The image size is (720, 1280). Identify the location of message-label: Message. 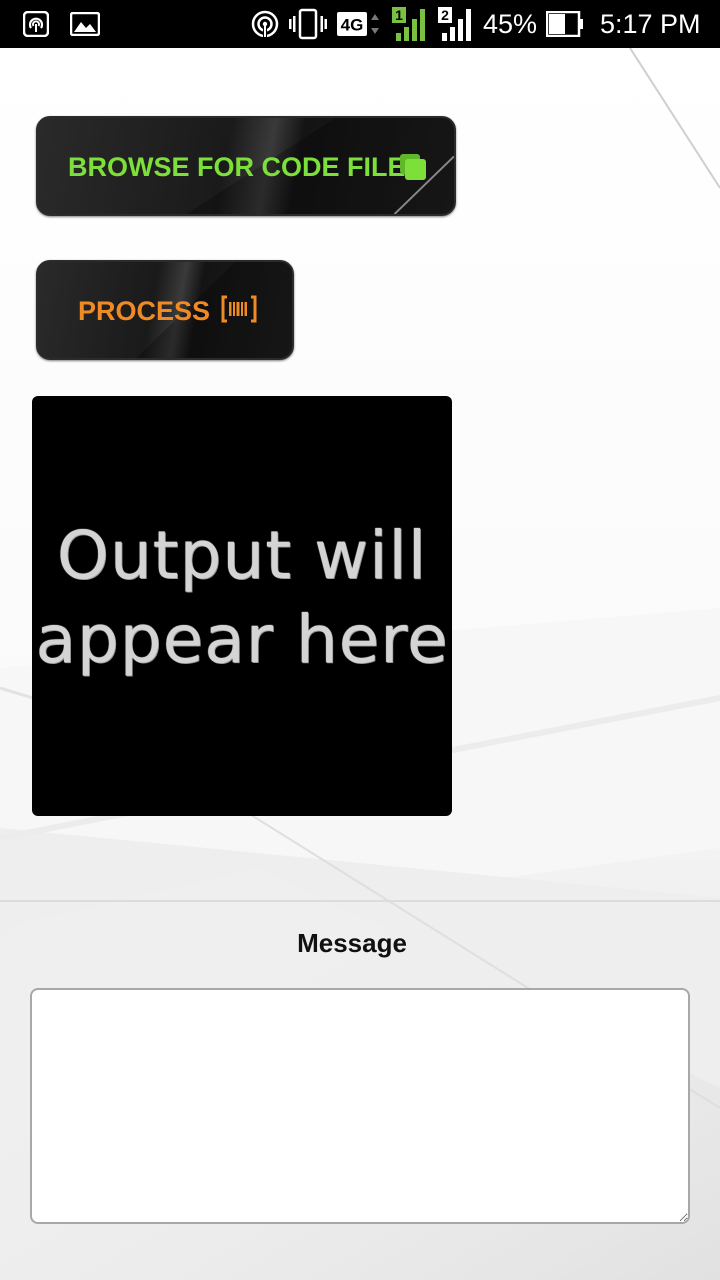
(352, 943).